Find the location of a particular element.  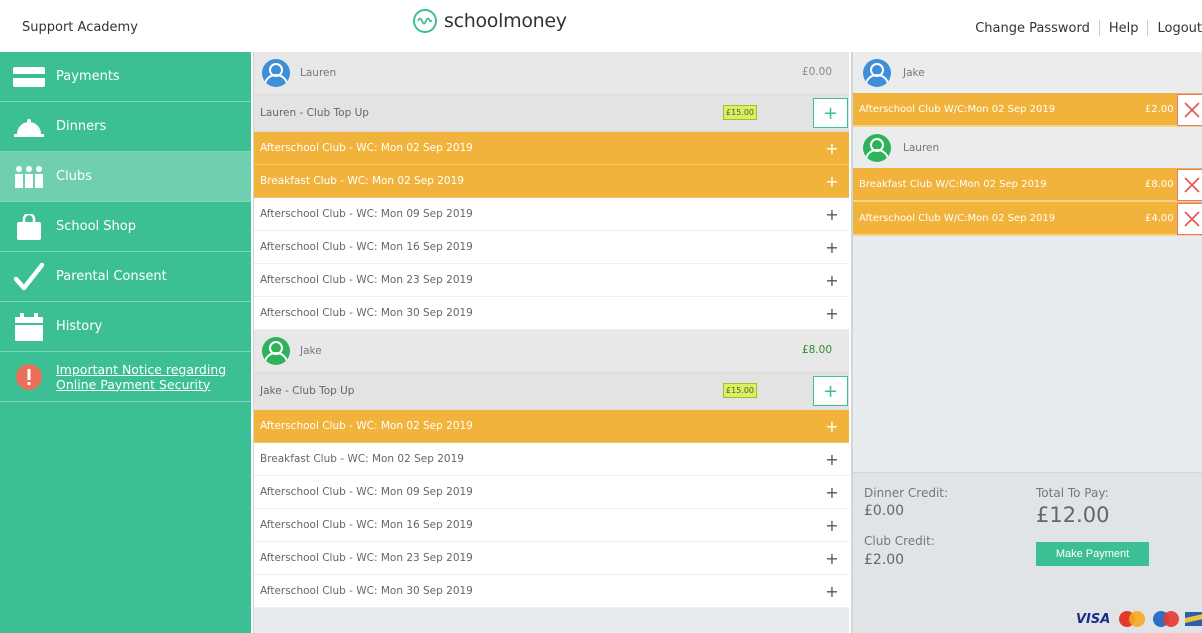

help-link: Help is located at coordinates (1124, 28).